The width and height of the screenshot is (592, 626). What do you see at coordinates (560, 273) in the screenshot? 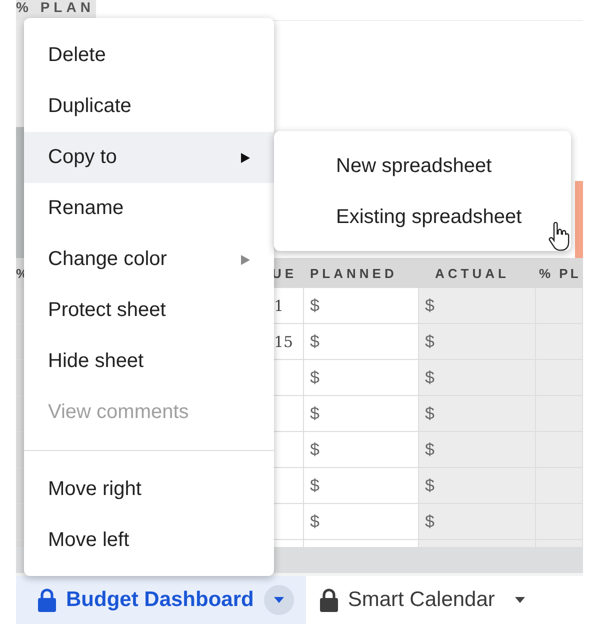
I see `column-header: % PL` at bounding box center [560, 273].